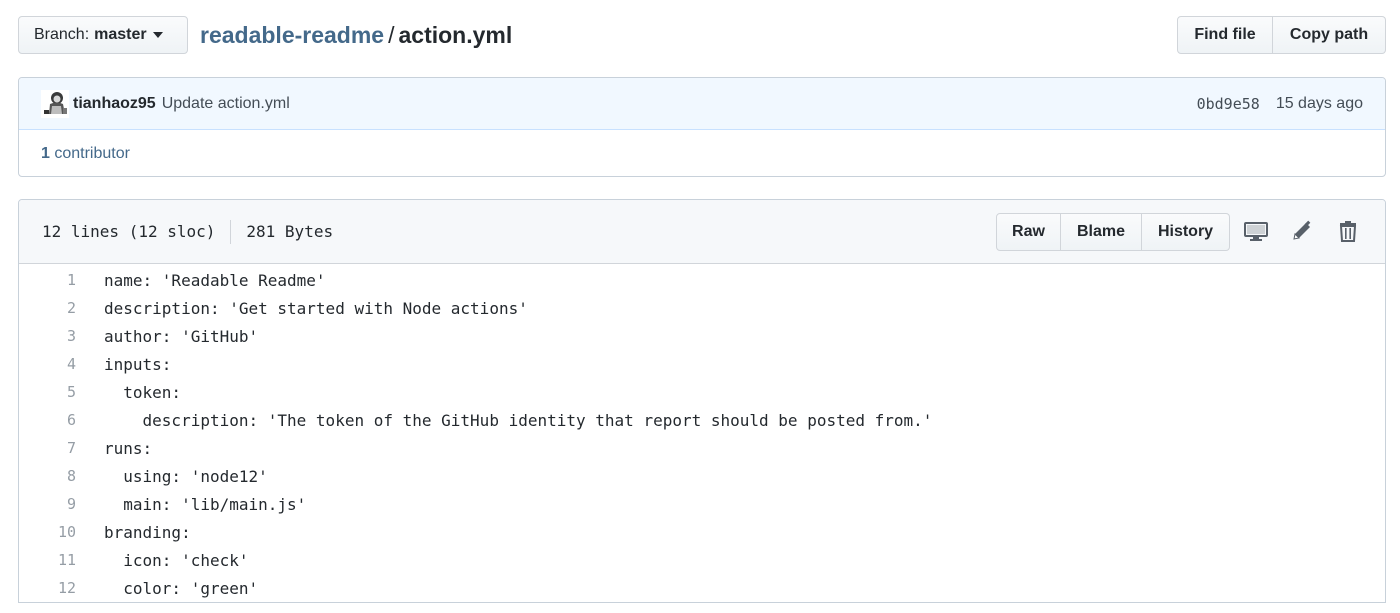  What do you see at coordinates (702, 280) in the screenshot?
I see `code-line: 1 name: 'Readable Readme'` at bounding box center [702, 280].